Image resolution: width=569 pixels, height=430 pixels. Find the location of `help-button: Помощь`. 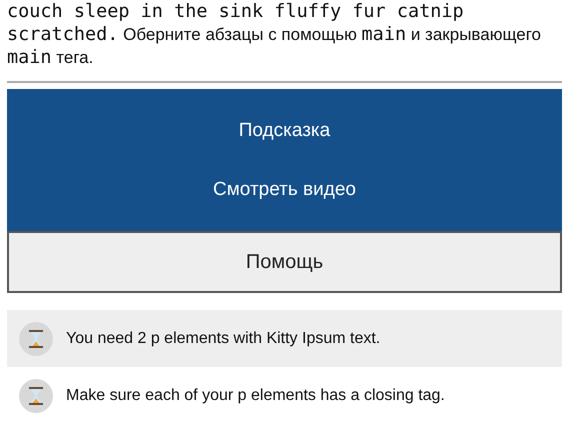

help-button: Помощь is located at coordinates (284, 262).